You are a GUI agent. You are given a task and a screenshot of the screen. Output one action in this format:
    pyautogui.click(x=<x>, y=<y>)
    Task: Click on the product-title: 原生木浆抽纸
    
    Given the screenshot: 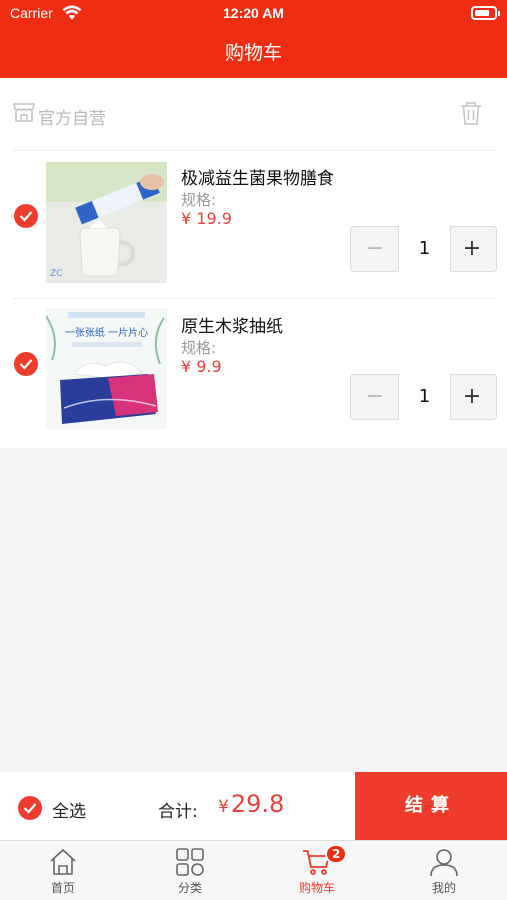 What is the action you would take?
    pyautogui.click(x=232, y=324)
    